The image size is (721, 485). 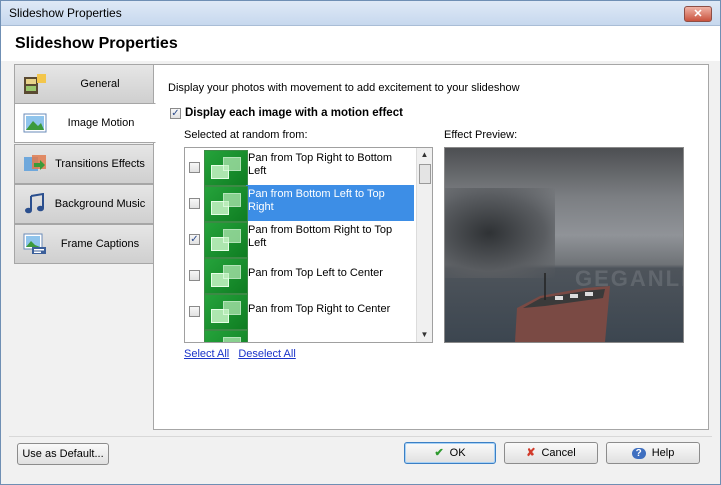 I want to click on tab-label: General, so click(x=100, y=84).